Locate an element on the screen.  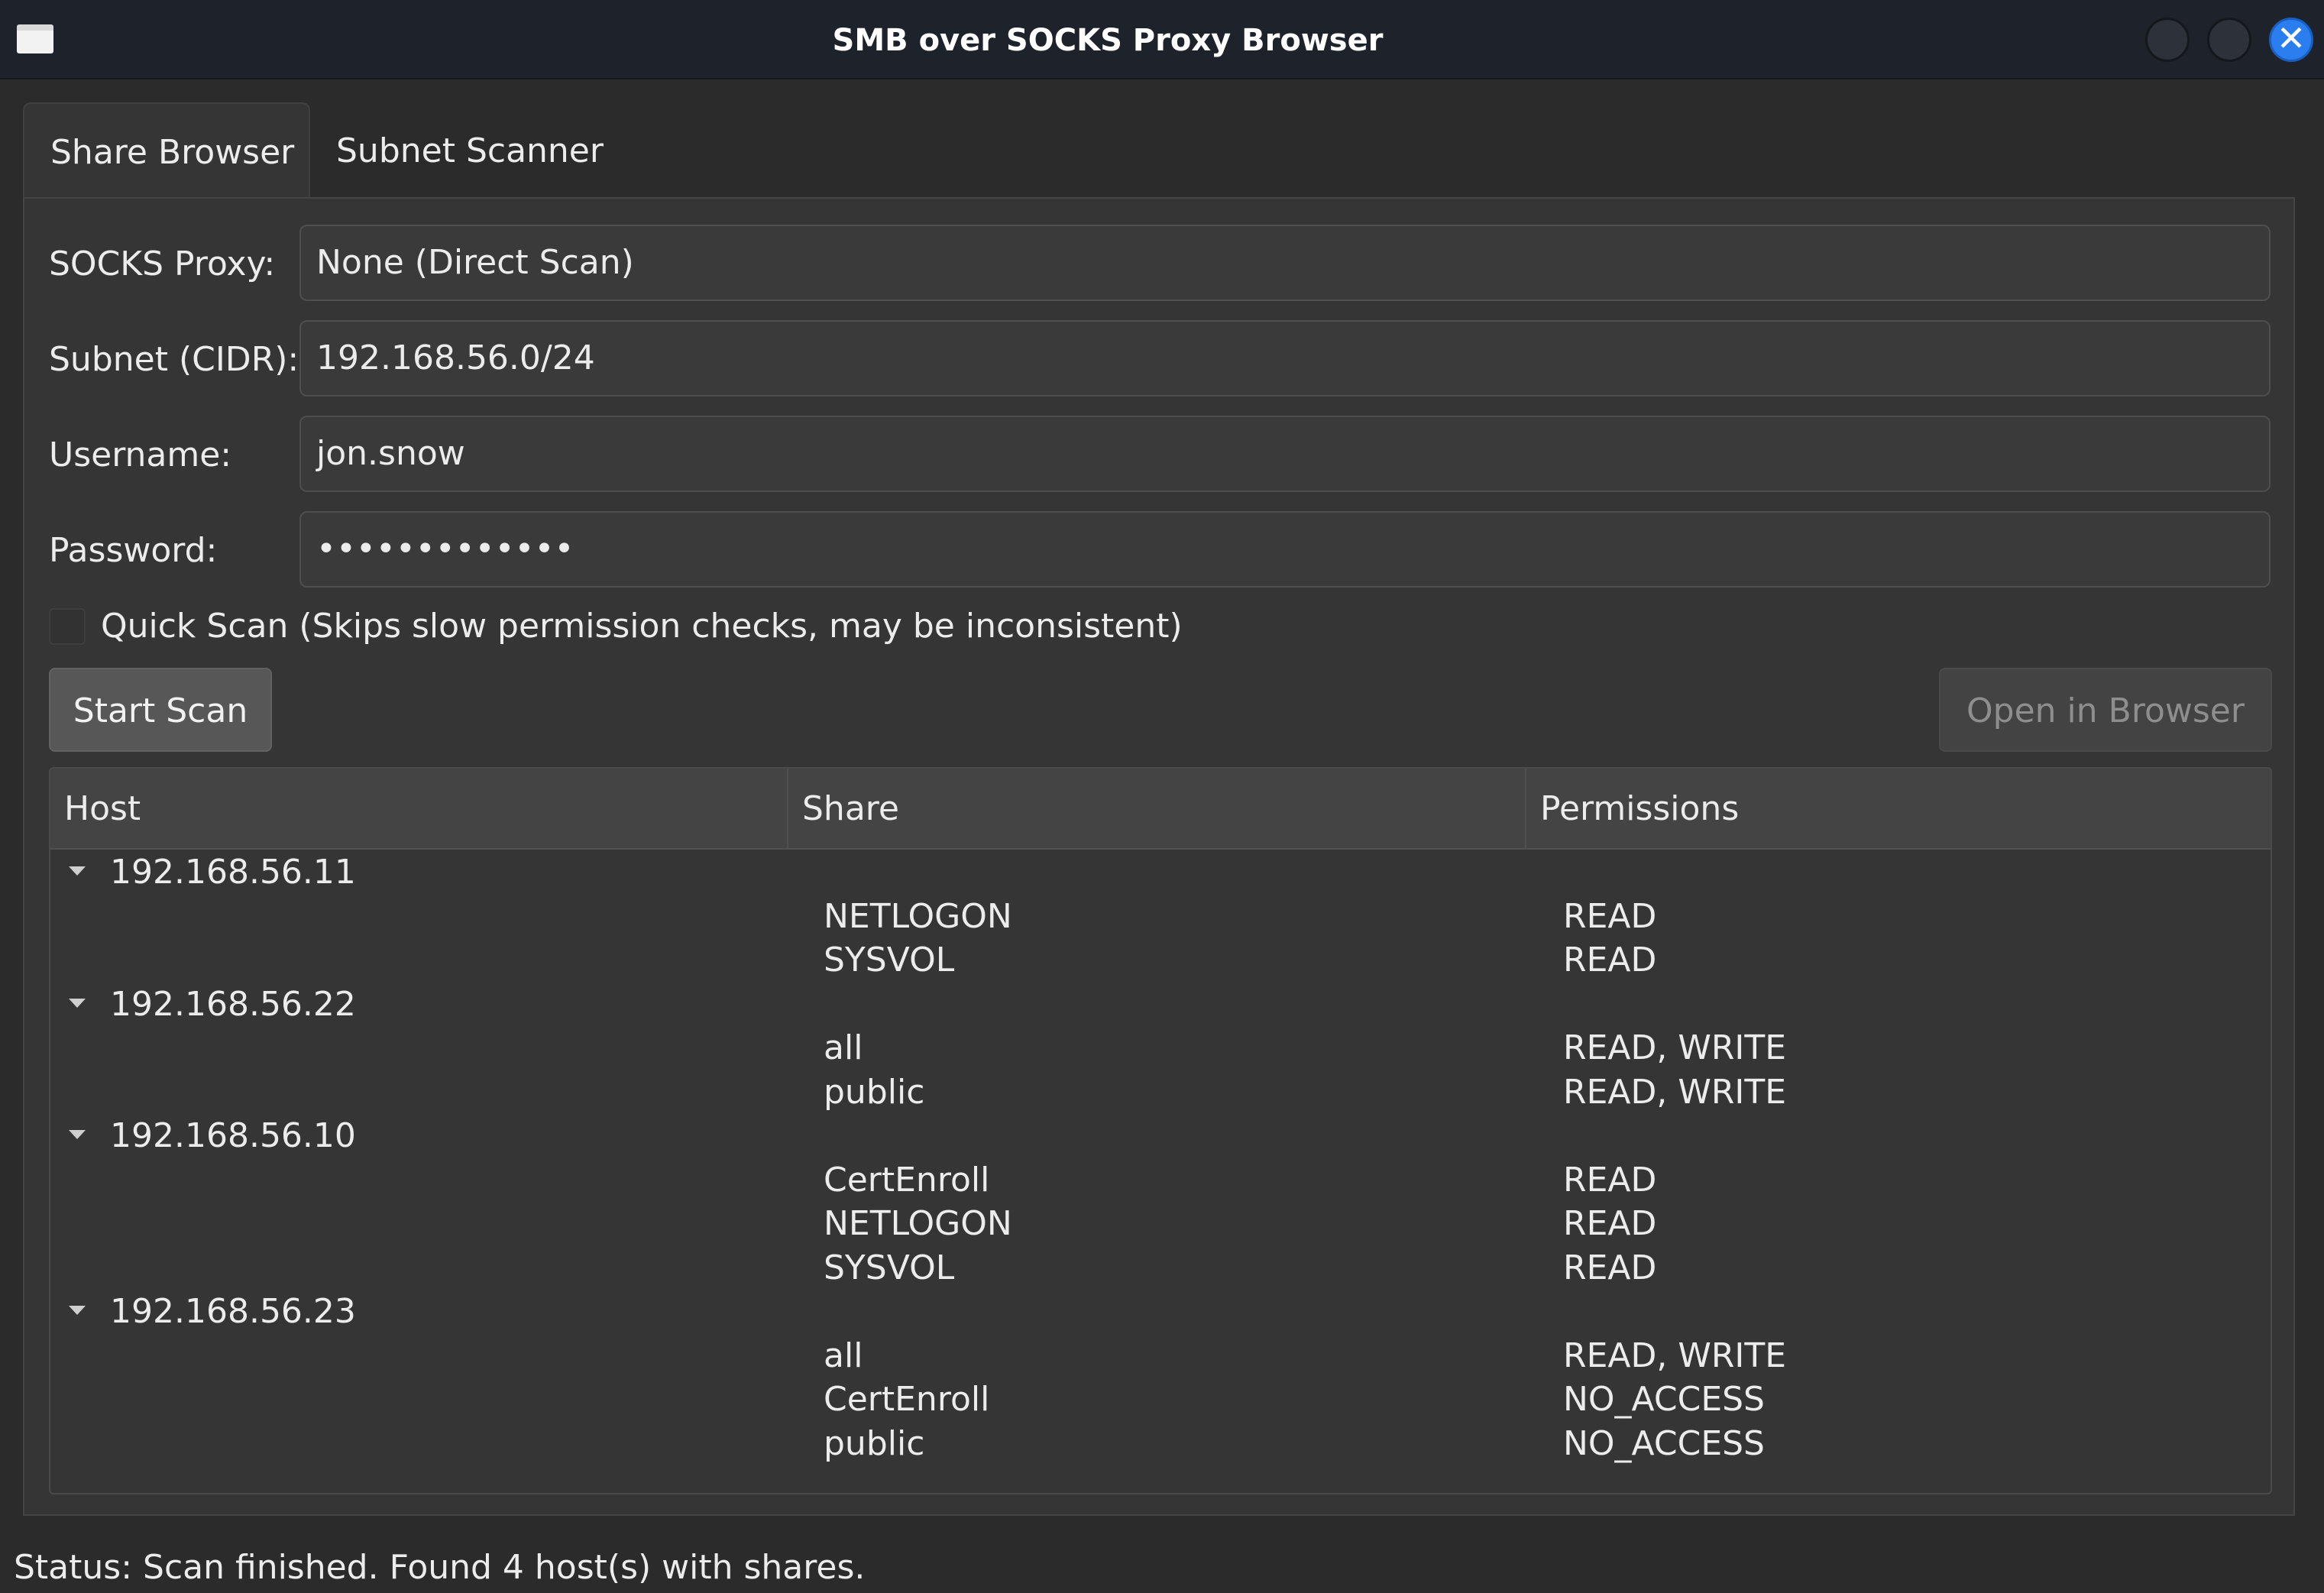
username-input: jon.snow is located at coordinates (1285, 454).